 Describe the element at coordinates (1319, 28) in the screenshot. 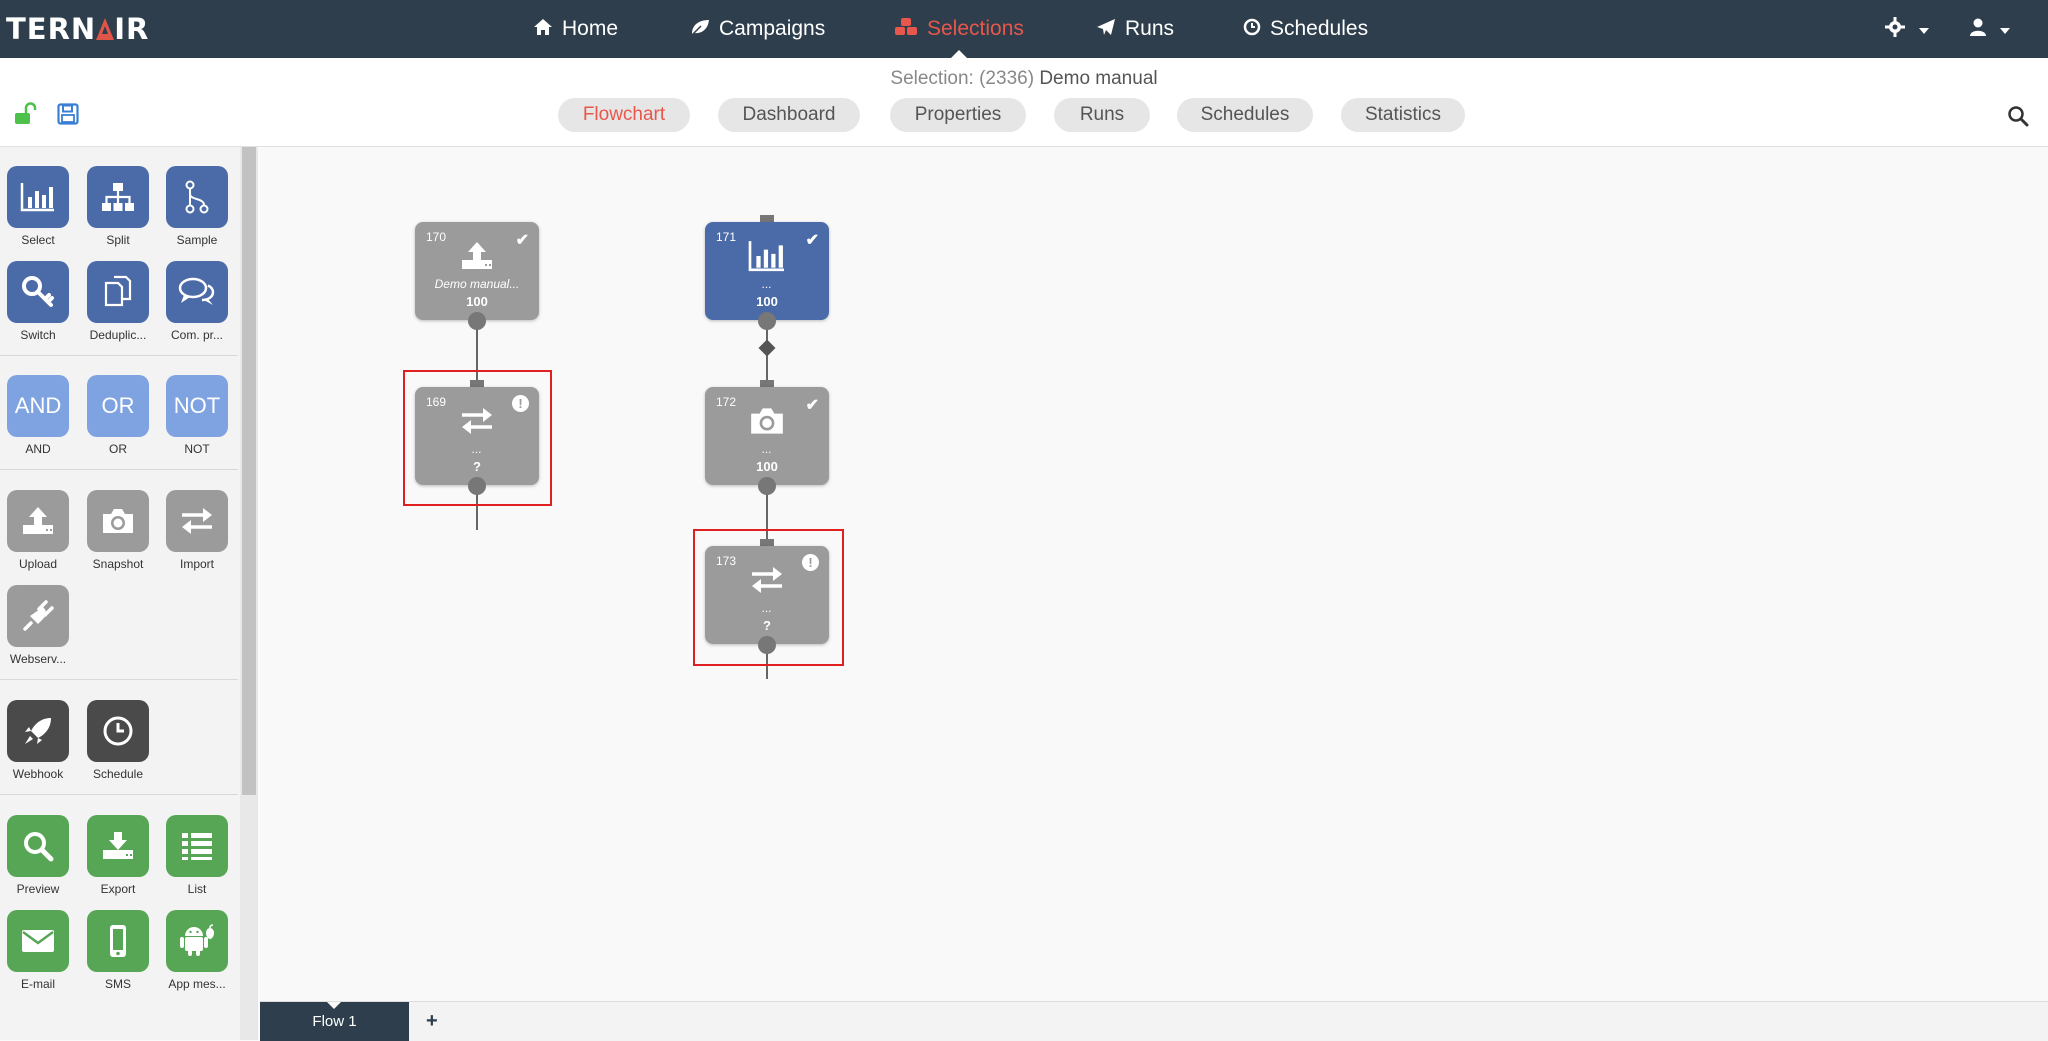

I see `nav-schedules-label: Schedules` at that location.